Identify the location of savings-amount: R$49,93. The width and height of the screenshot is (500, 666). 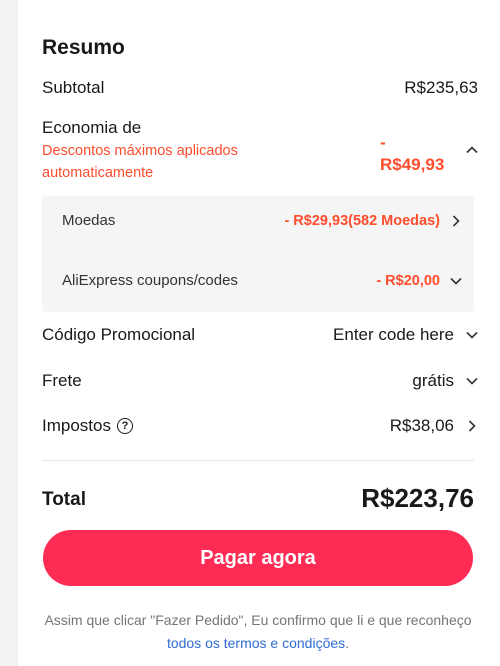
(412, 164).